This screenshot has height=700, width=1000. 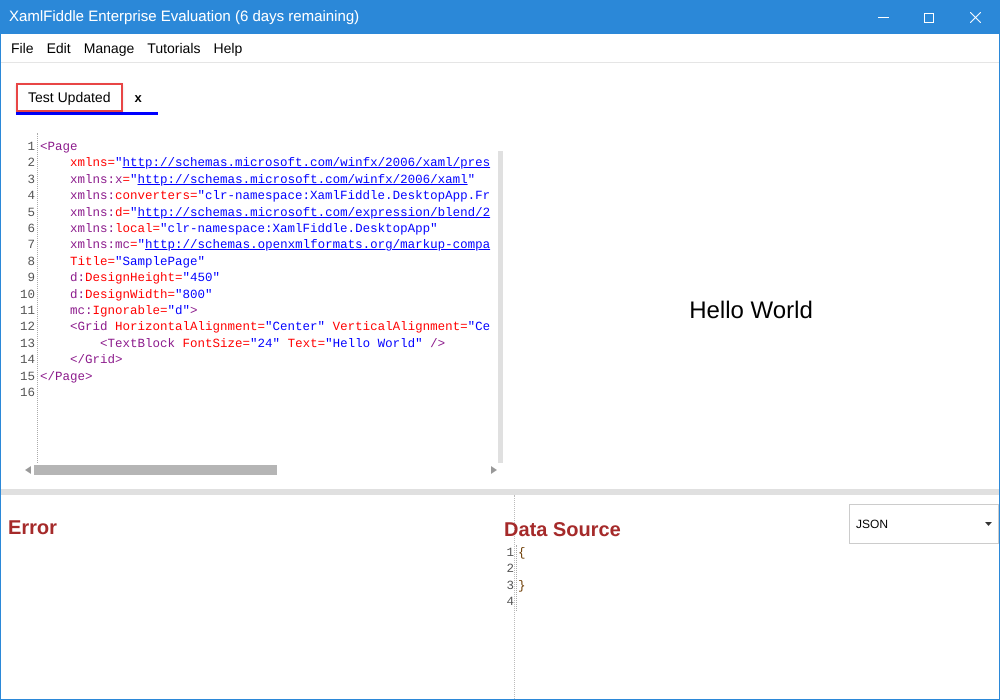 What do you see at coordinates (751, 311) in the screenshot?
I see `preview-text: Hello World` at bounding box center [751, 311].